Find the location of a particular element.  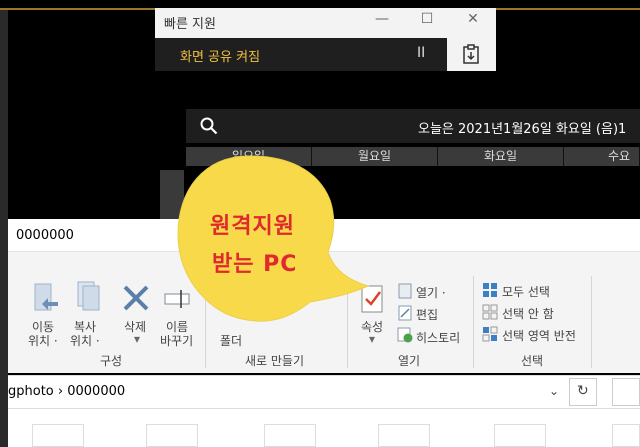

move-to-icon is located at coordinates (46, 299).